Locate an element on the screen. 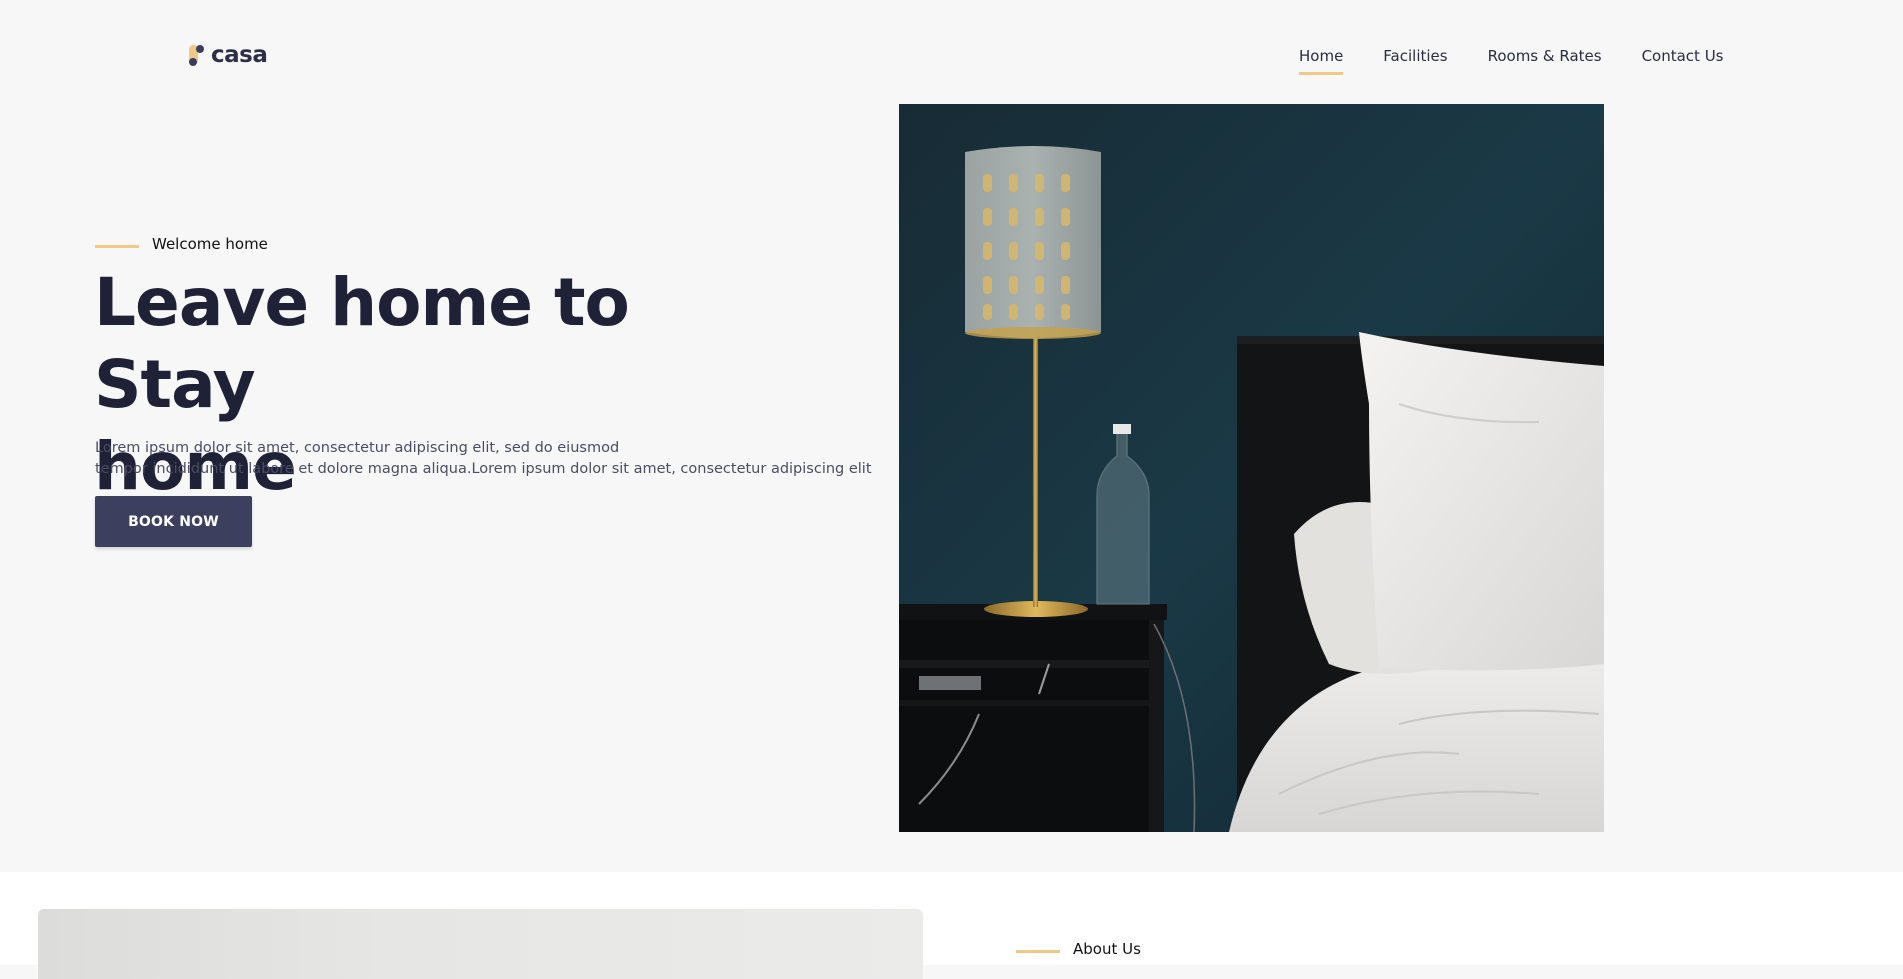  hero-eyebrow: Welcome home is located at coordinates (181, 244).